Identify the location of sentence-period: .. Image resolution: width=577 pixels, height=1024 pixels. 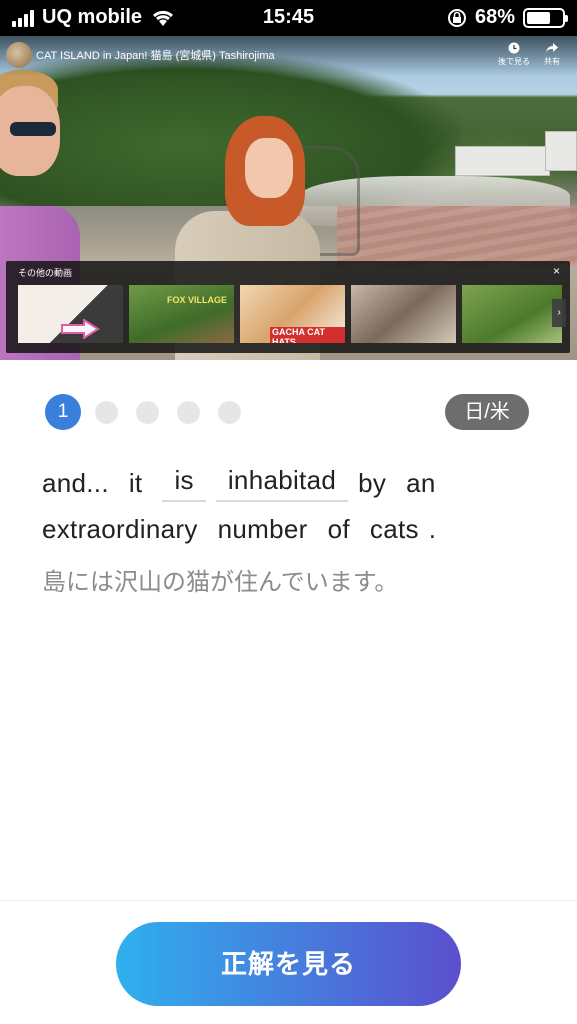
(432, 528).